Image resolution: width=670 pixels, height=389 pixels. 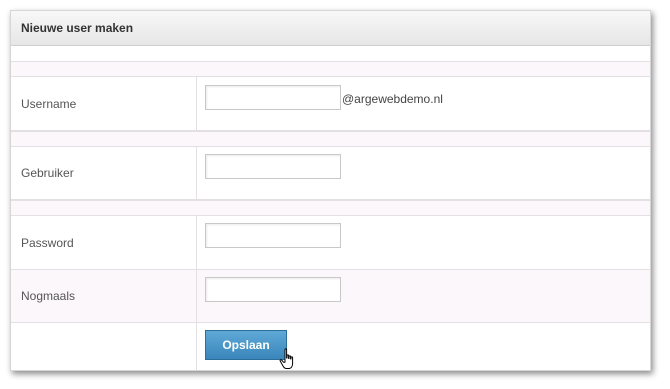 What do you see at coordinates (48, 296) in the screenshot?
I see `nogmaals-label: Nogmaals` at bounding box center [48, 296].